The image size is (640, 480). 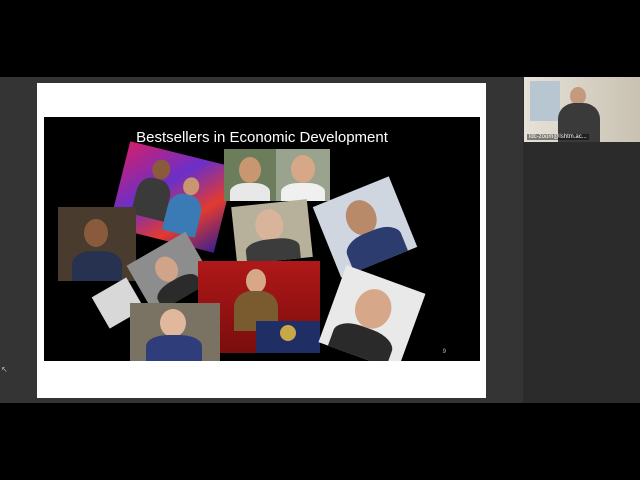 I want to click on slide-page-number: 9, so click(x=444, y=352).